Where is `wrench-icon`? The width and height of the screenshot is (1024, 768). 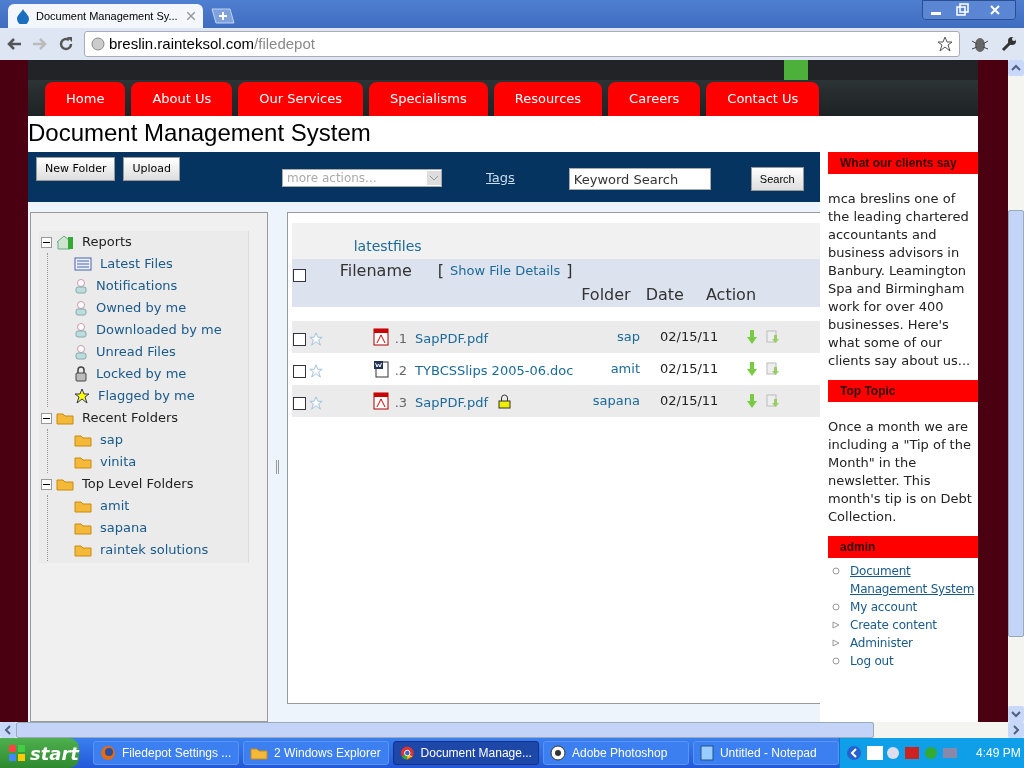
wrench-icon is located at coordinates (1009, 44).